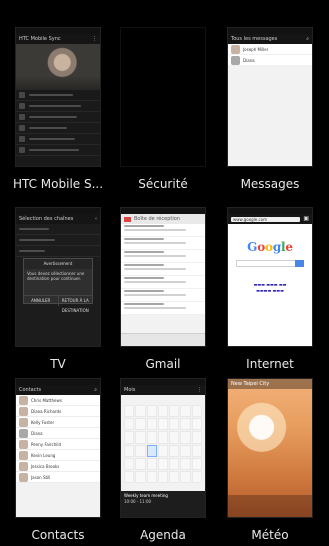 Image resolution: width=329 pixels, height=546 pixels. What do you see at coordinates (30, 390) in the screenshot?
I see `contacts-mini-title: Contacts` at bounding box center [30, 390].